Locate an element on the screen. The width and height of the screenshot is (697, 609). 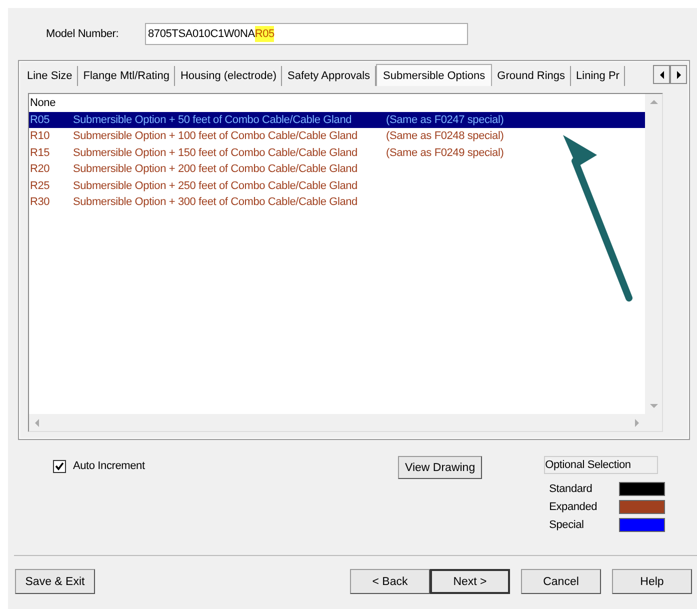
legend-title: Optional Selection is located at coordinates (601, 465).